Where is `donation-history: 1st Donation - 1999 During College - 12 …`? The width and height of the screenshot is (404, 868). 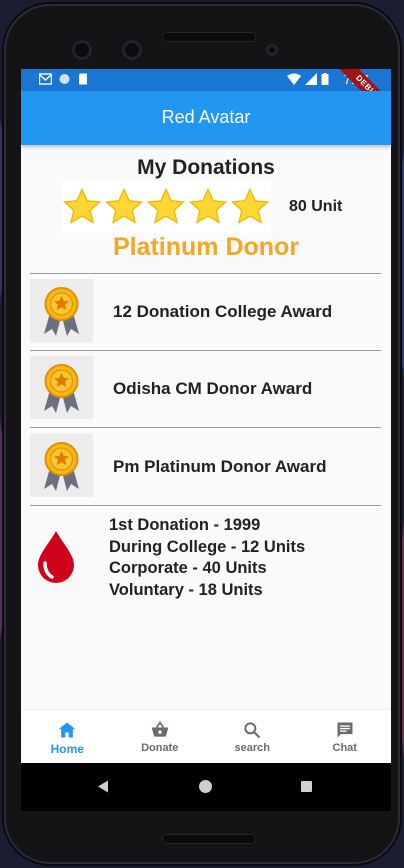 donation-history: 1st Donation - 1999 During College - 12 … is located at coordinates (206, 555).